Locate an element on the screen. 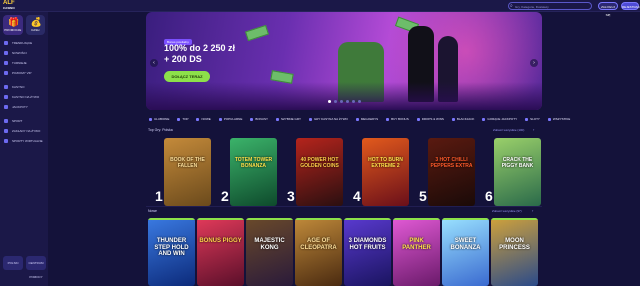  sidebar-item-jackpots: JACKPOTY is located at coordinates (24, 107).